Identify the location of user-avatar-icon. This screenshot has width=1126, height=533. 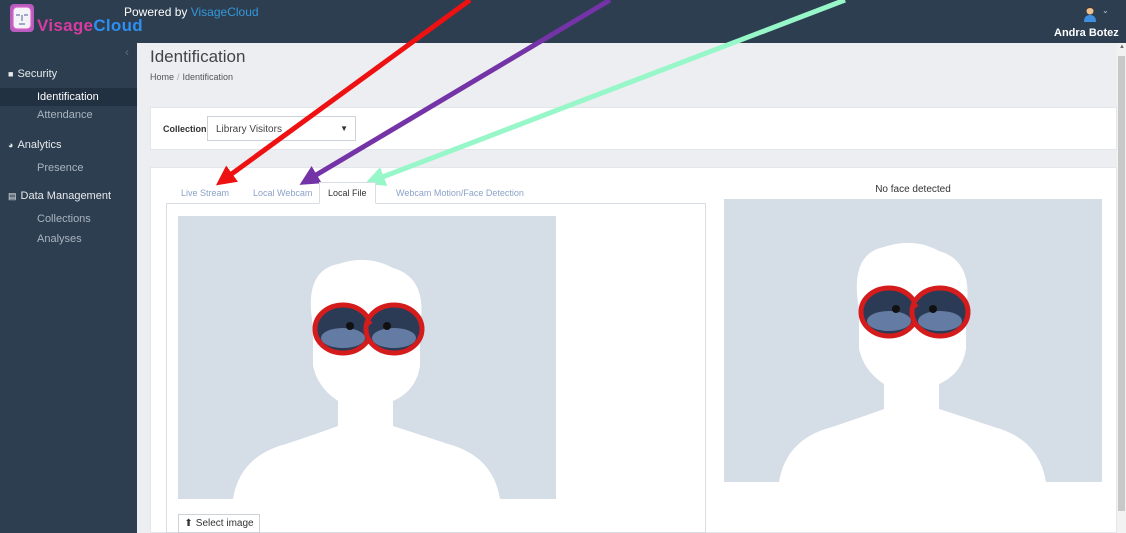
(1090, 14).